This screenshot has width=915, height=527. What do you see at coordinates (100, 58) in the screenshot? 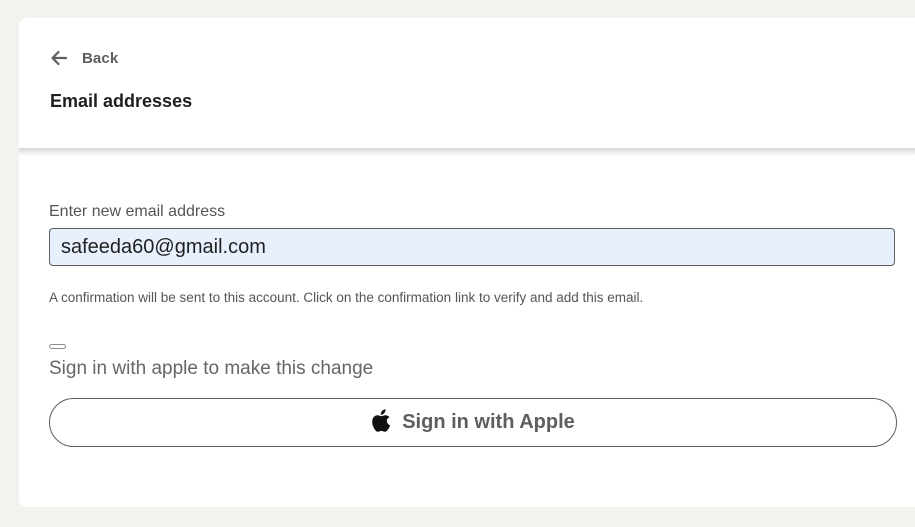
I see `back-label: Back` at bounding box center [100, 58].